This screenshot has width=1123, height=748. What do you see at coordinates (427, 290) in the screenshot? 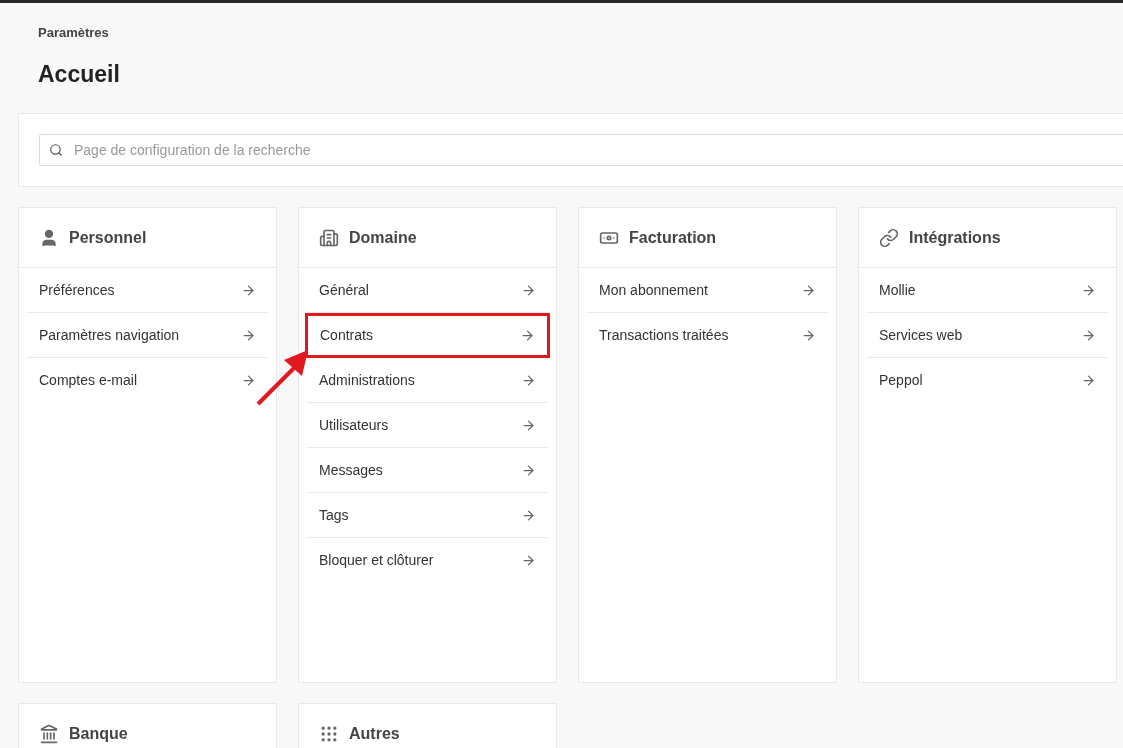
I see `settings-link: Général` at bounding box center [427, 290].